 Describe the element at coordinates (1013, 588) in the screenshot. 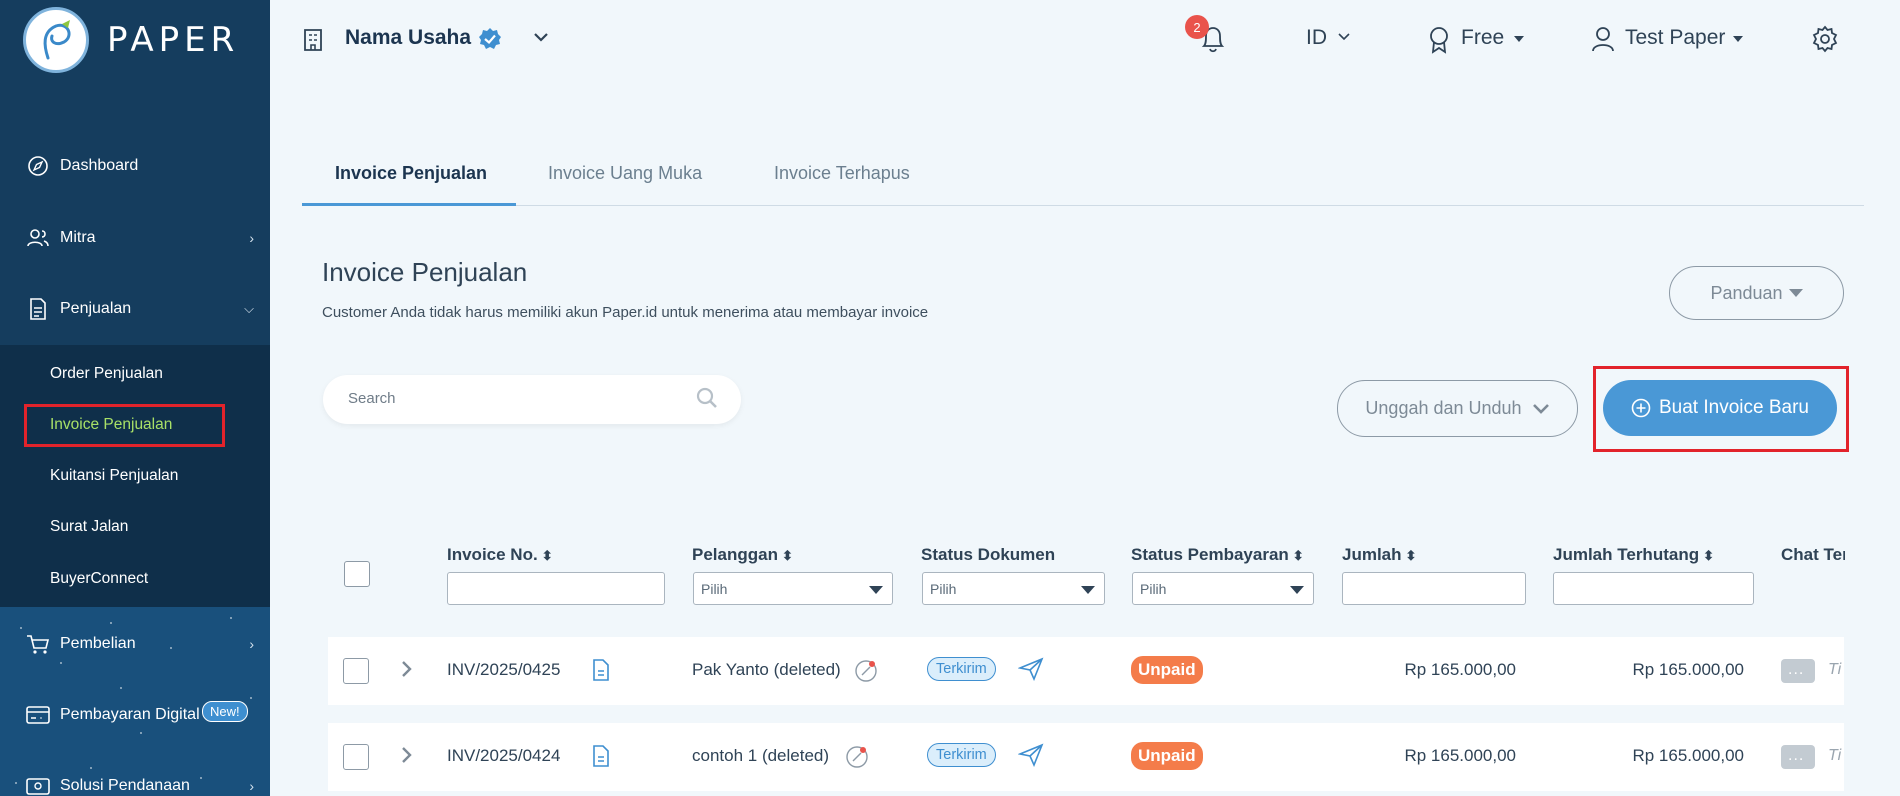

I see `filter-status-dokumen-select: Pilih` at that location.